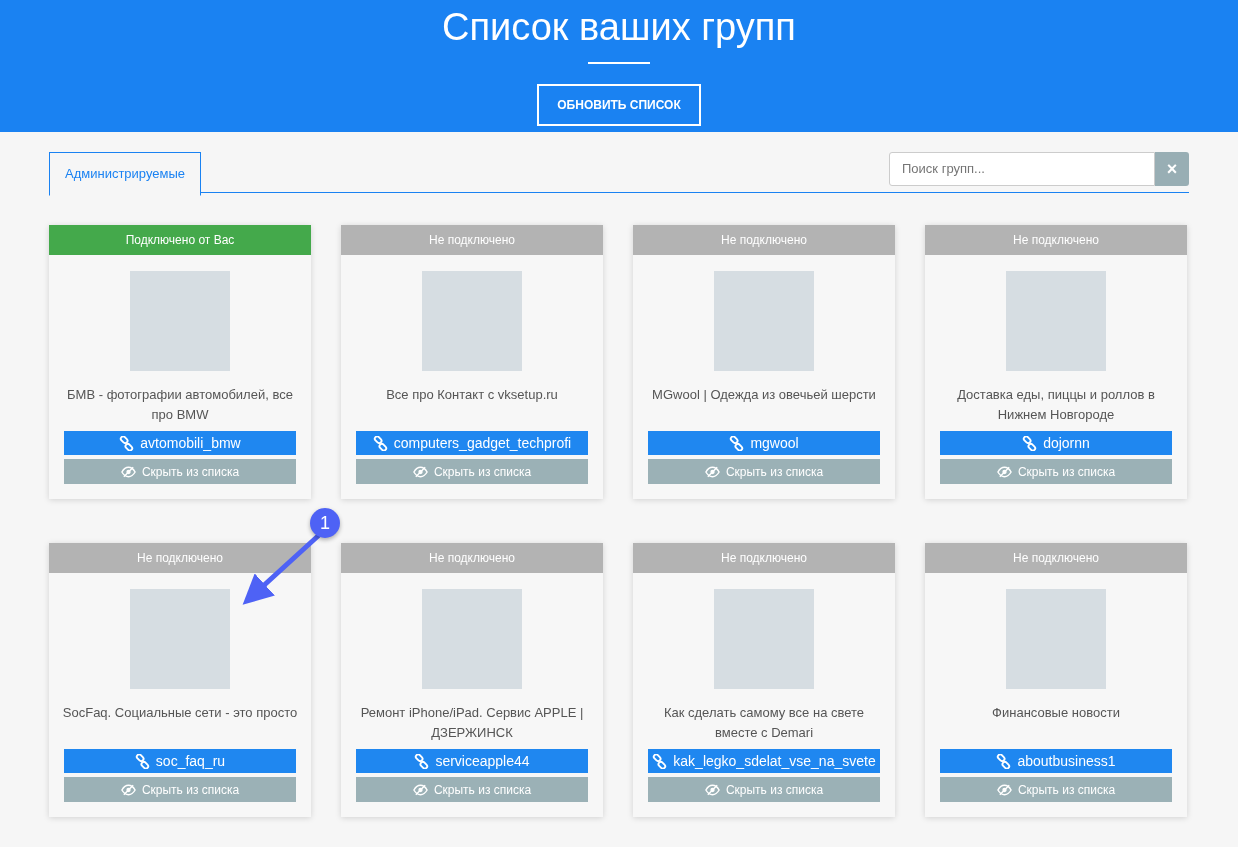  Describe the element at coordinates (764, 723) in the screenshot. I see `group-title: Как сделать самому все на свете вместе с Demari` at that location.